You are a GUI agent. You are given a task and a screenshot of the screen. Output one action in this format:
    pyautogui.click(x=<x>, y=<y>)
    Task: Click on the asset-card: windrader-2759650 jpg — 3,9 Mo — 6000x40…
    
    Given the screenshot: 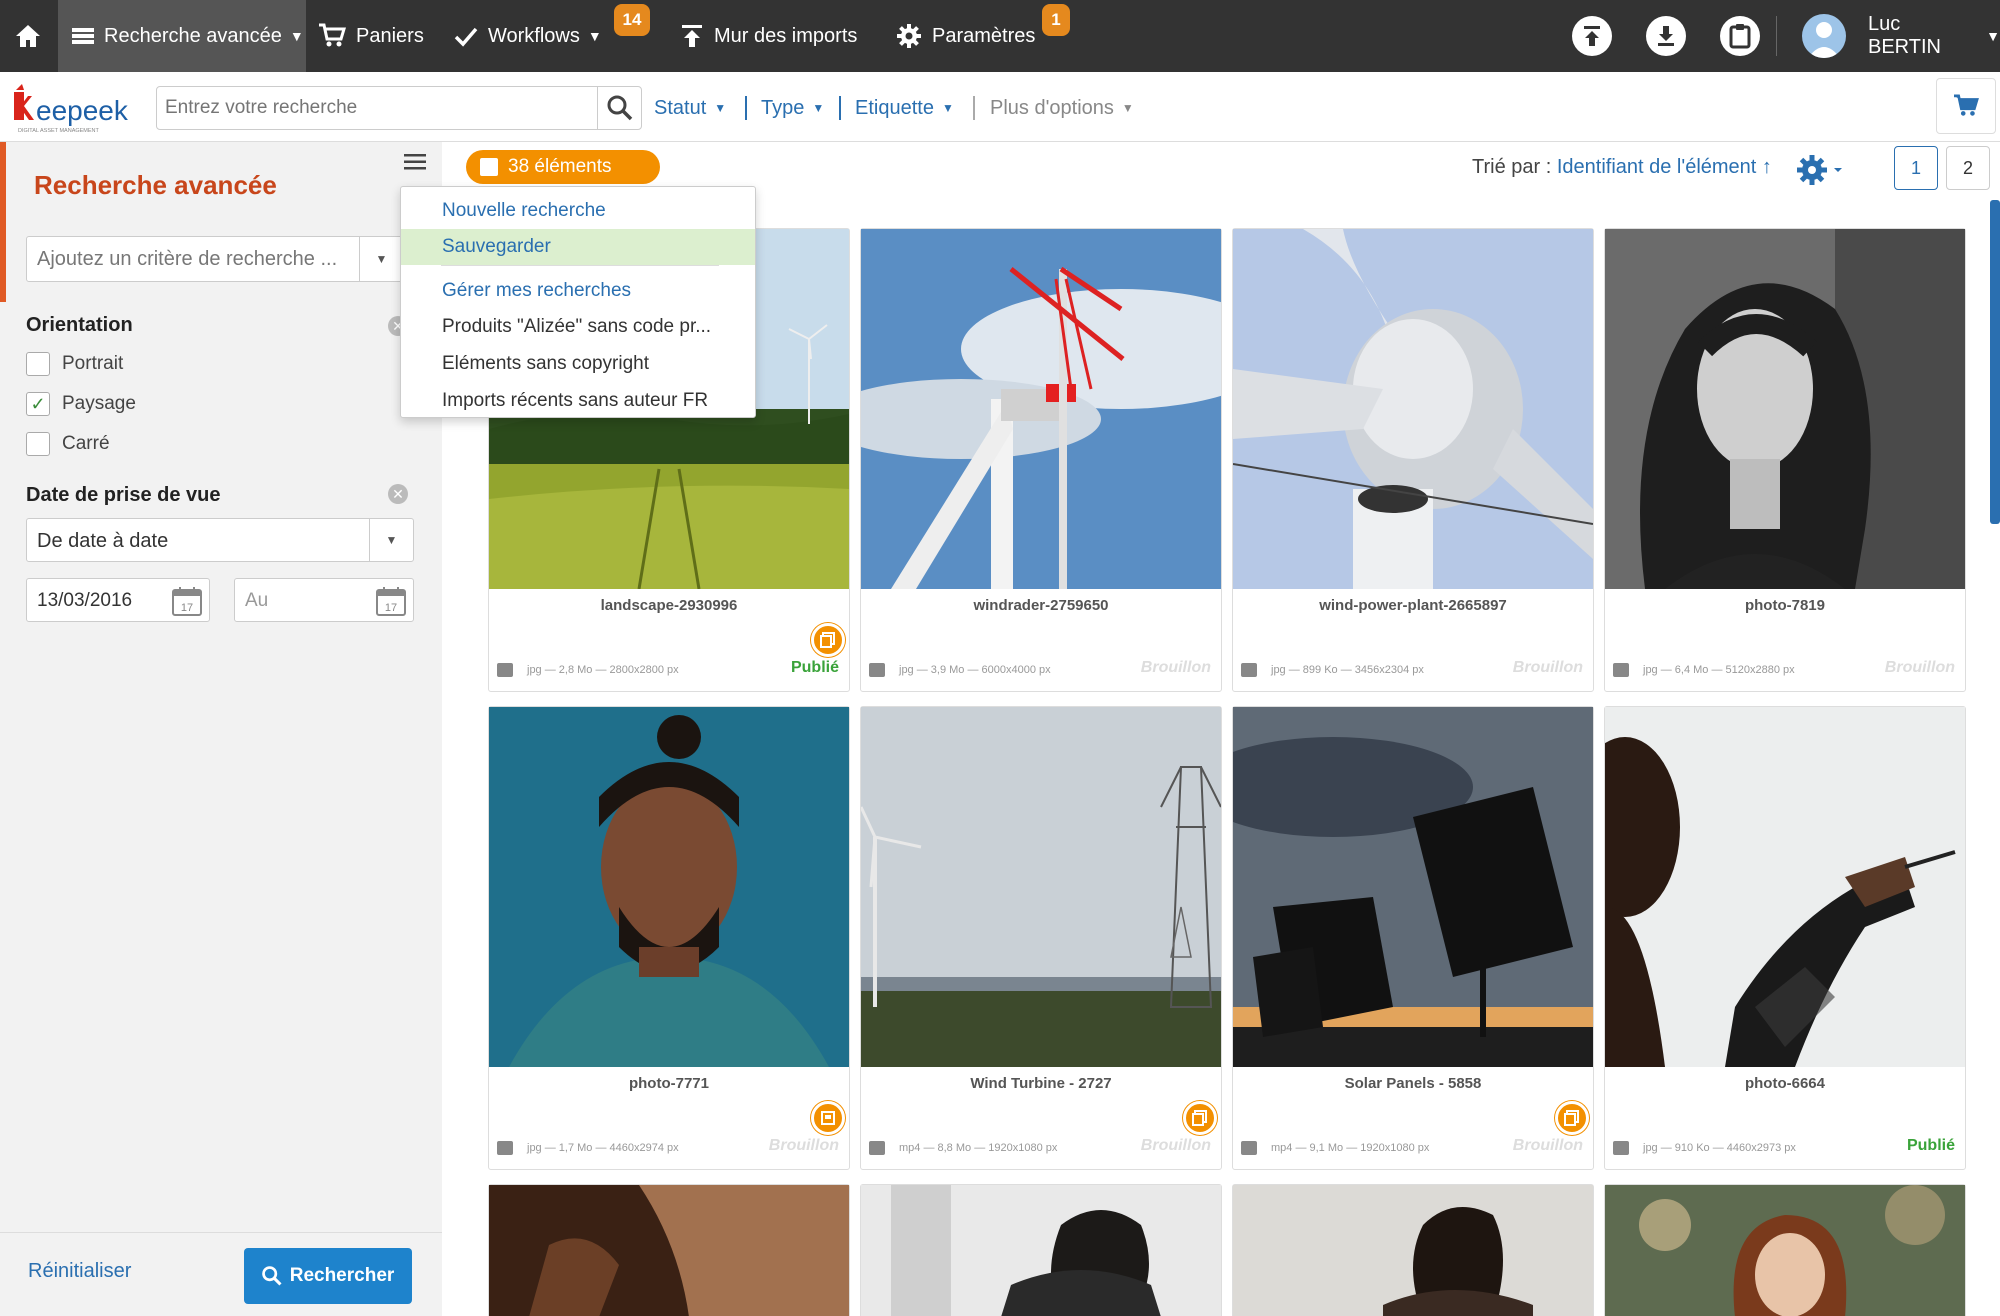 What is the action you would take?
    pyautogui.click(x=1041, y=460)
    